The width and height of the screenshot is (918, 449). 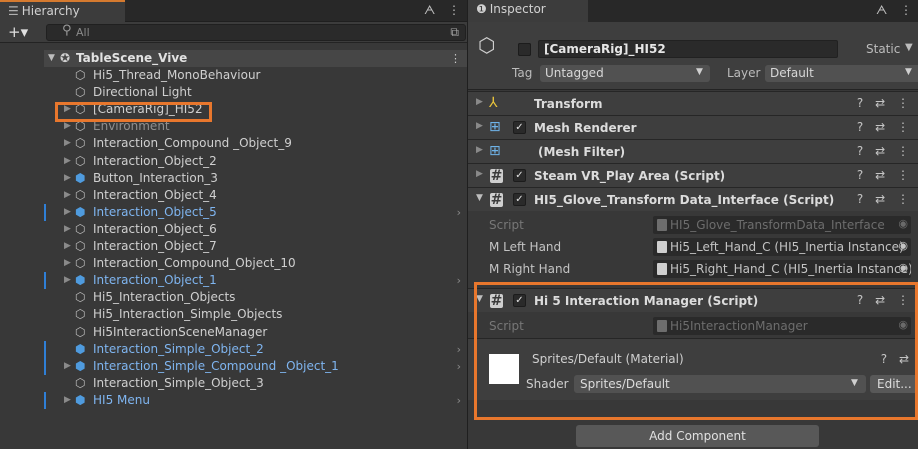 What do you see at coordinates (455, 58) in the screenshot?
I see `scene-menu-icon: ⋮` at bounding box center [455, 58].